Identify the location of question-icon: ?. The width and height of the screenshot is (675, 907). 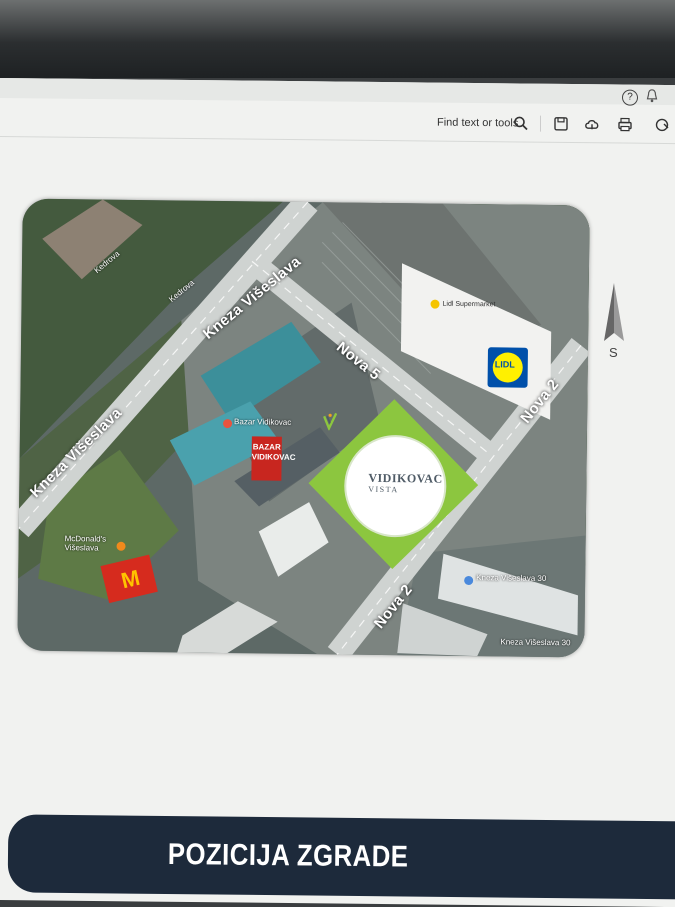
(630, 97).